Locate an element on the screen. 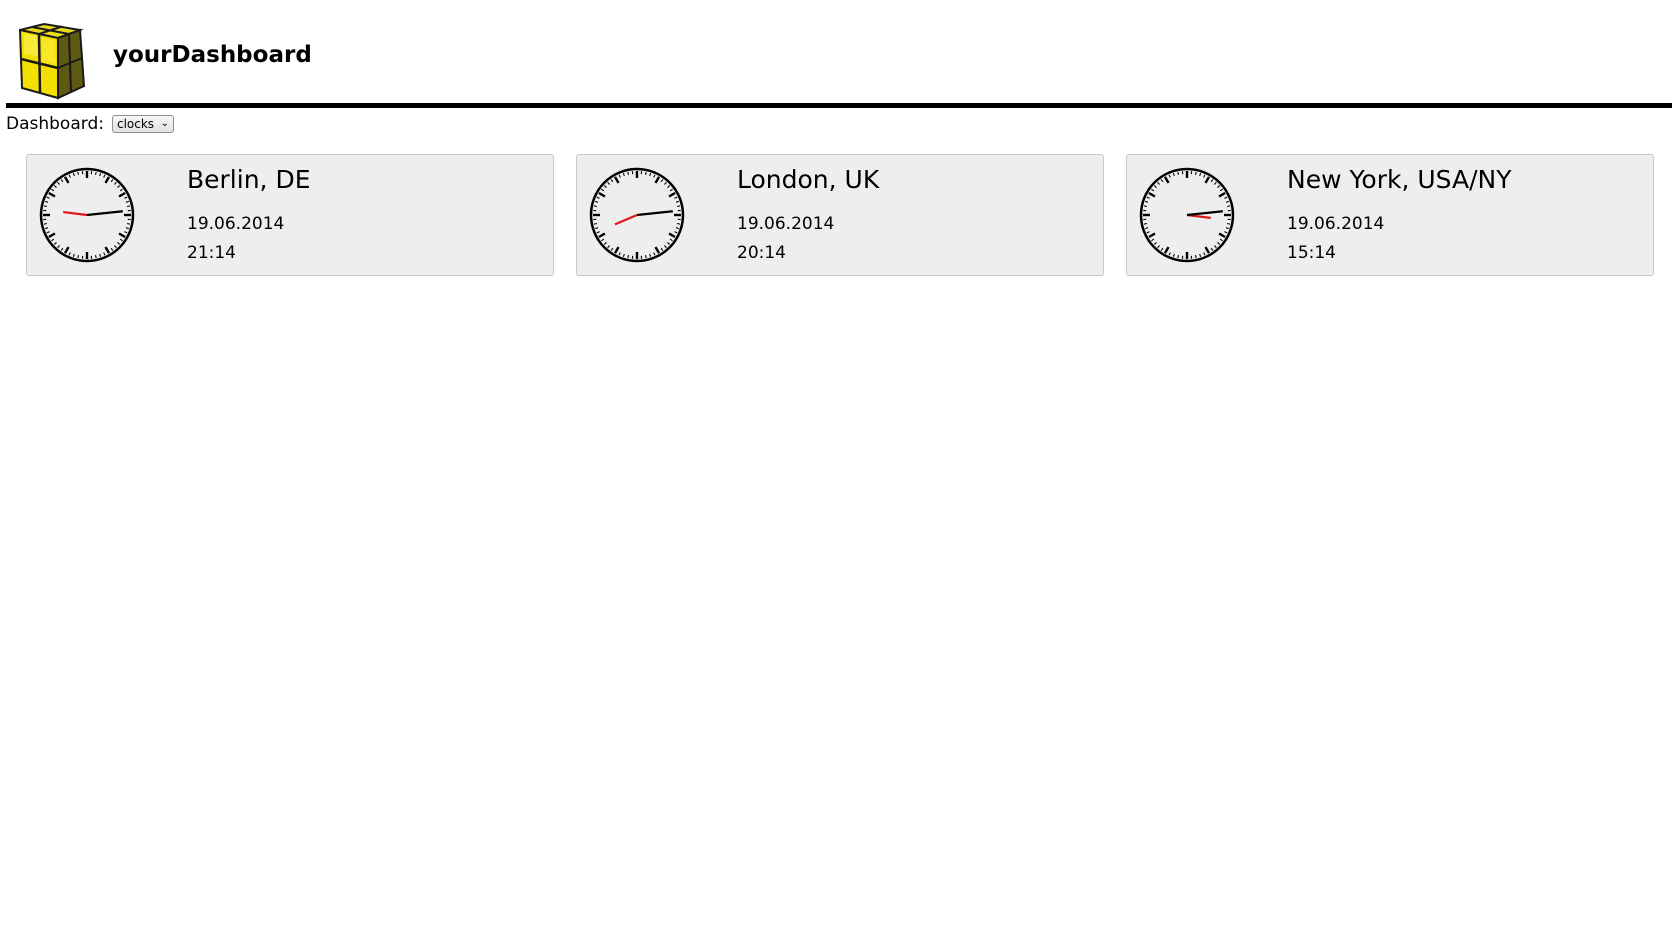  dashboard-select: clocks ⌄ is located at coordinates (142, 124).